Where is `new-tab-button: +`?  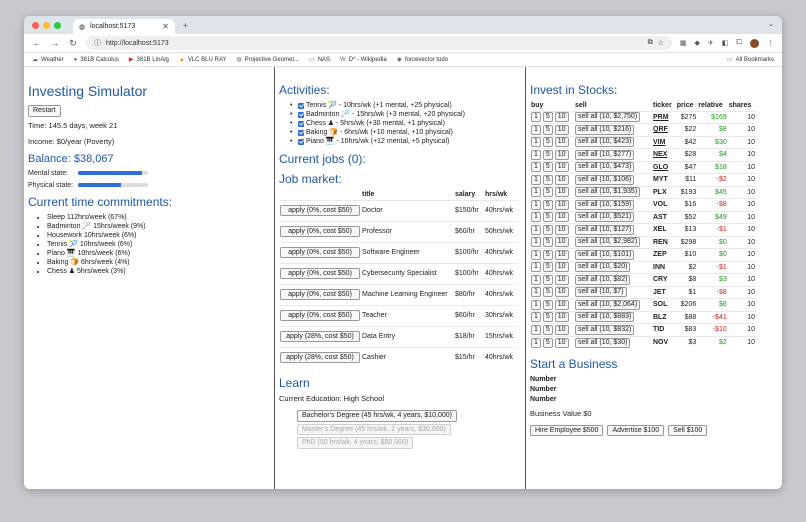
new-tab-button: + is located at coordinates (185, 25).